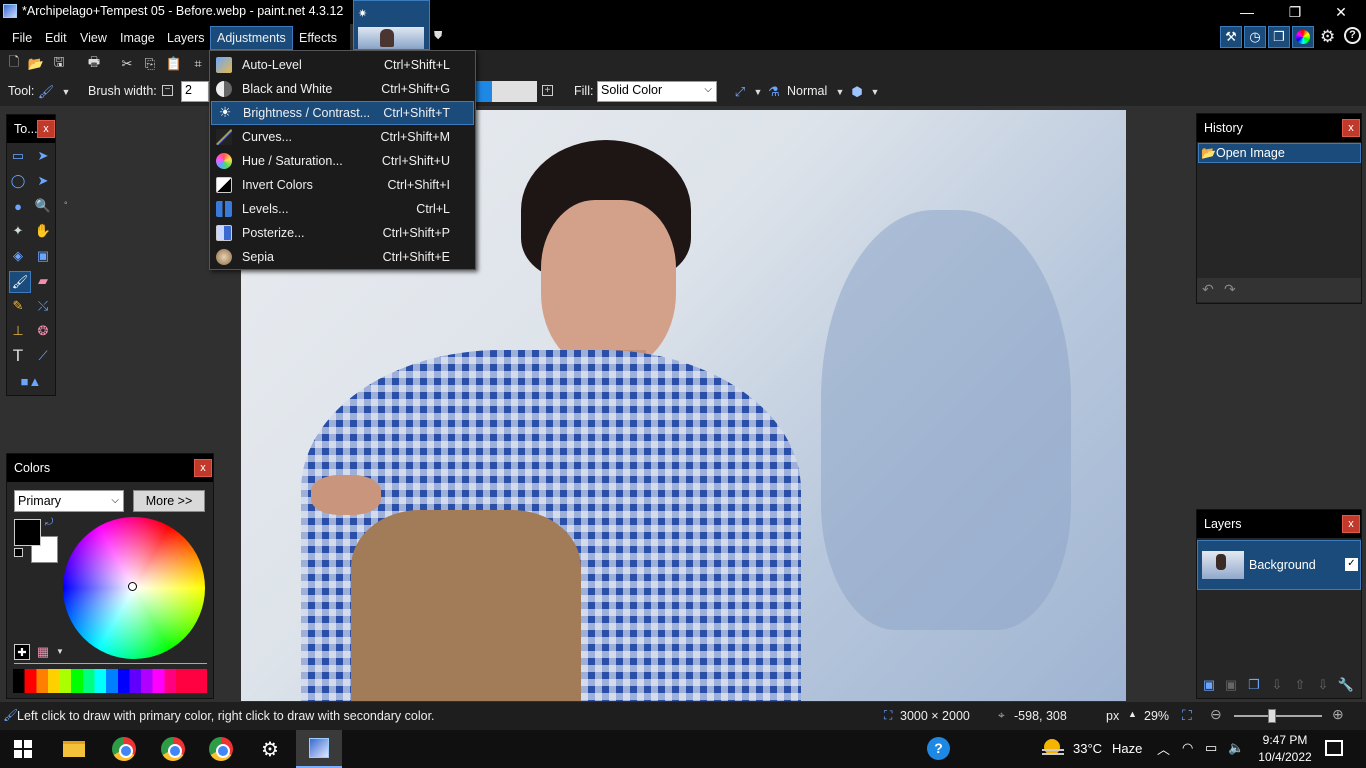 The width and height of the screenshot is (1366, 768). Describe the element at coordinates (18, 552) in the screenshot. I see `reset-colors-icon` at that location.